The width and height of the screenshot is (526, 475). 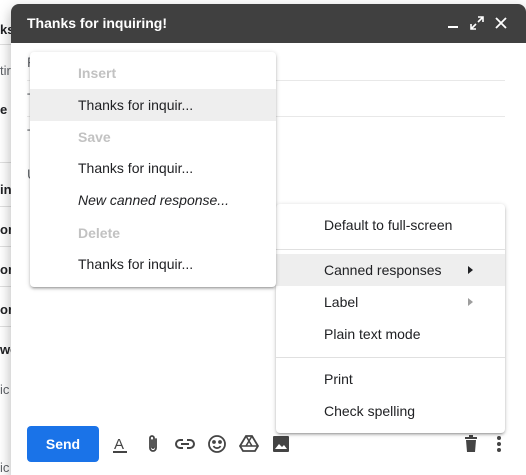 What do you see at coordinates (281, 444) in the screenshot?
I see `insert-photo-icon` at bounding box center [281, 444].